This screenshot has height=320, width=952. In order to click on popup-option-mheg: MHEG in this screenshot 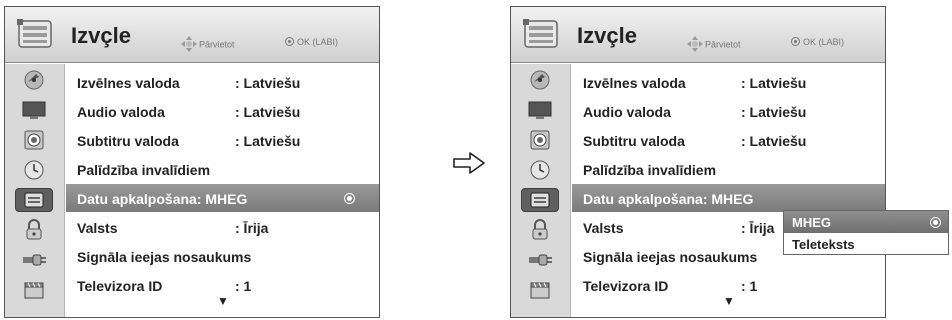, I will do `click(866, 222)`.